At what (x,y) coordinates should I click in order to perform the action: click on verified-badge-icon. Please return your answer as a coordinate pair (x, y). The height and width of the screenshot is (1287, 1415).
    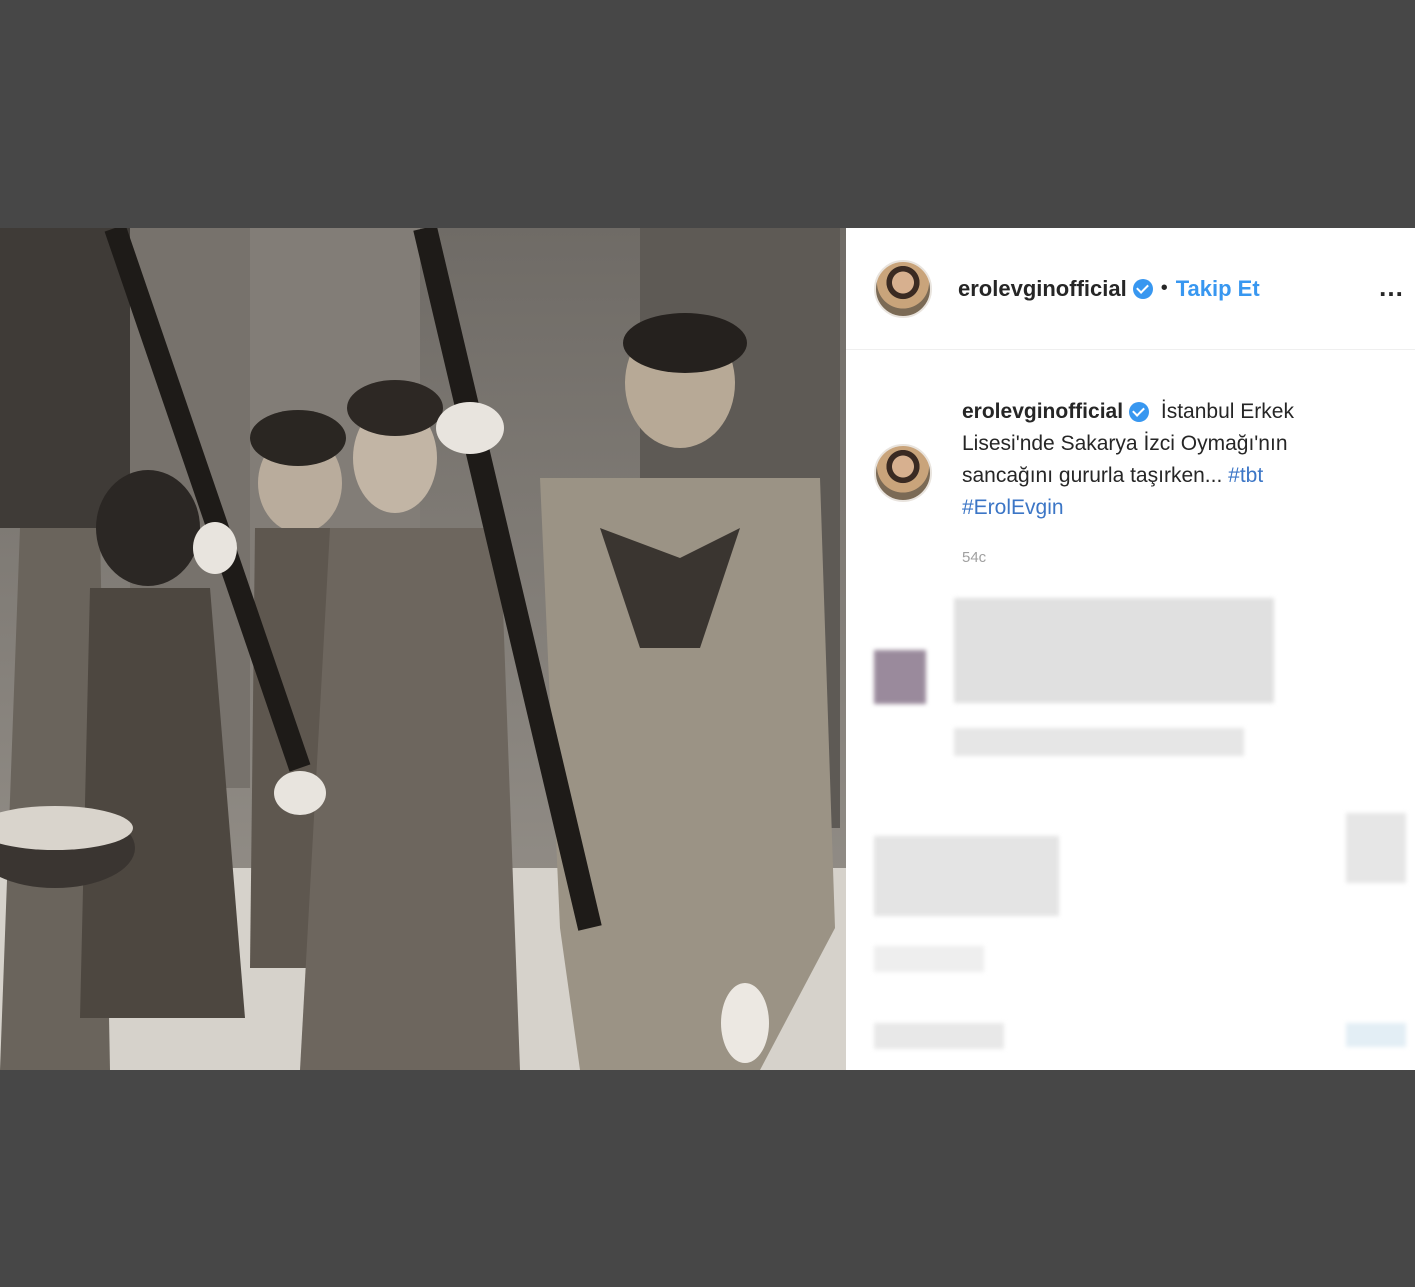
    Looking at the image, I should click on (1142, 288).